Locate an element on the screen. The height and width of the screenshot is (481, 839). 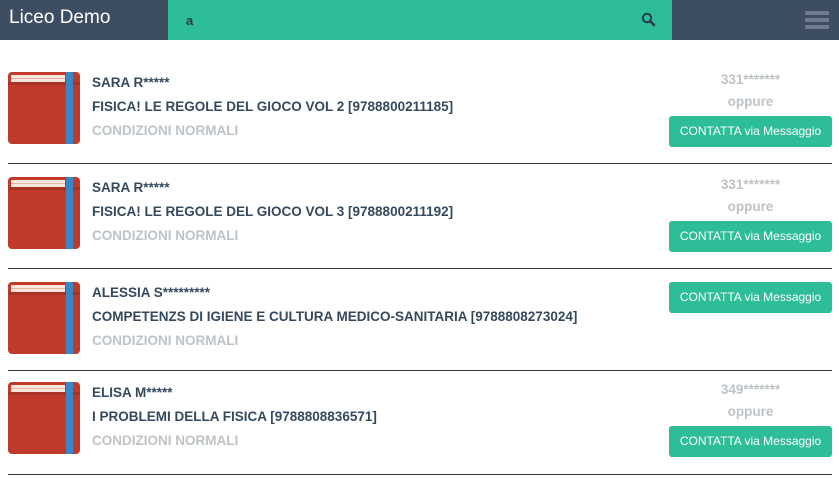
search-icon is located at coordinates (649, 20).